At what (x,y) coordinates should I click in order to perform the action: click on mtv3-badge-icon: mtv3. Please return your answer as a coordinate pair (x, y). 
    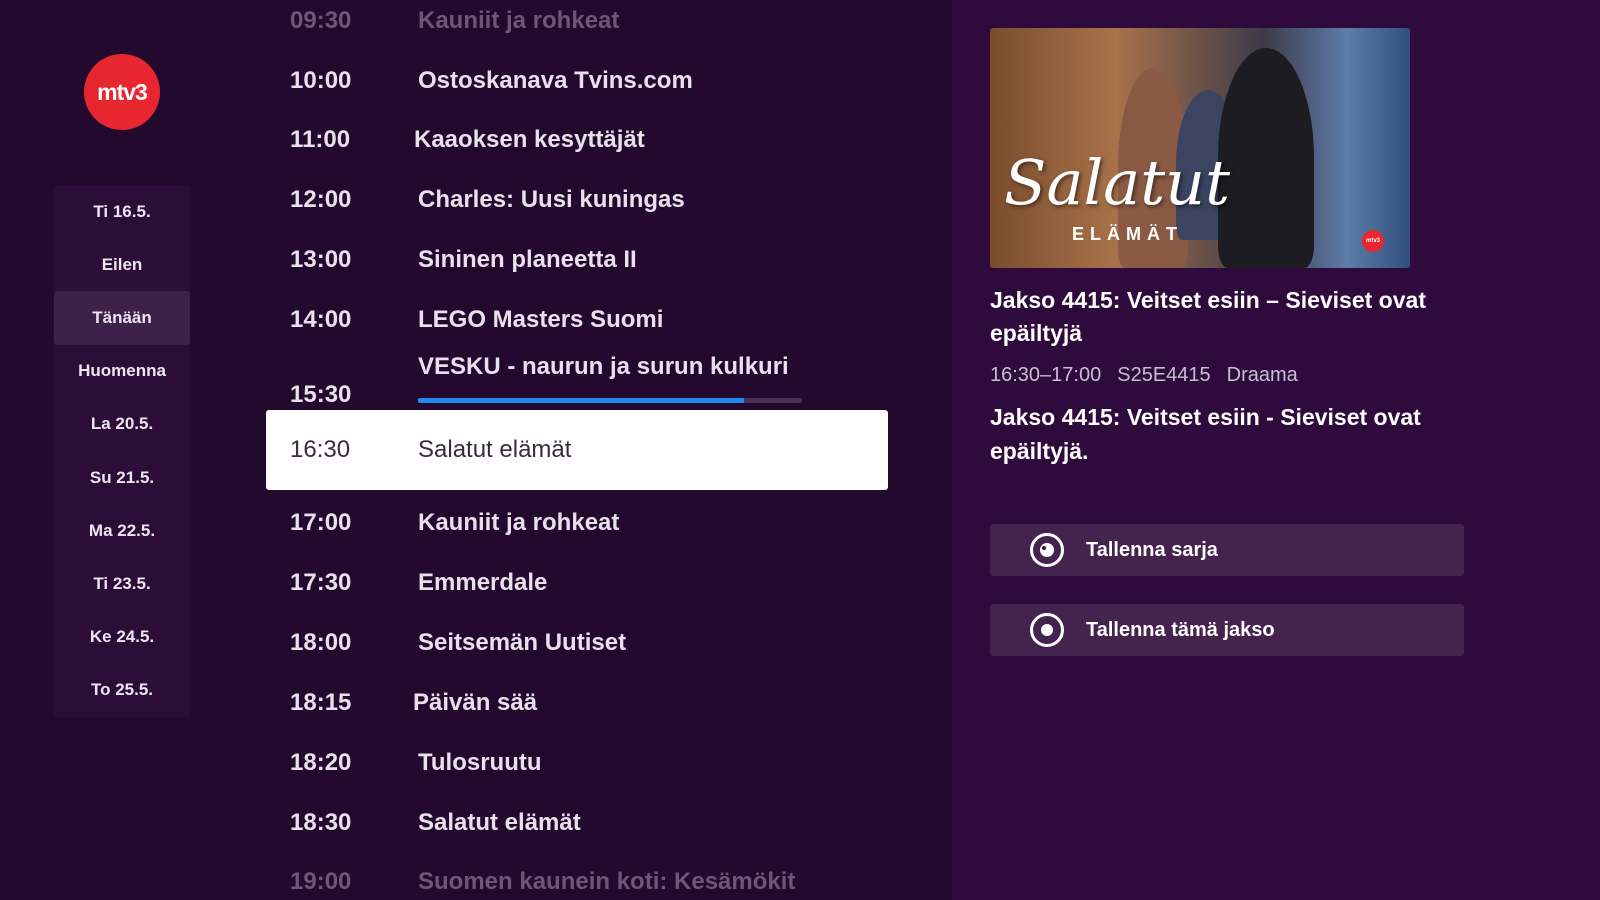
    Looking at the image, I should click on (1373, 241).